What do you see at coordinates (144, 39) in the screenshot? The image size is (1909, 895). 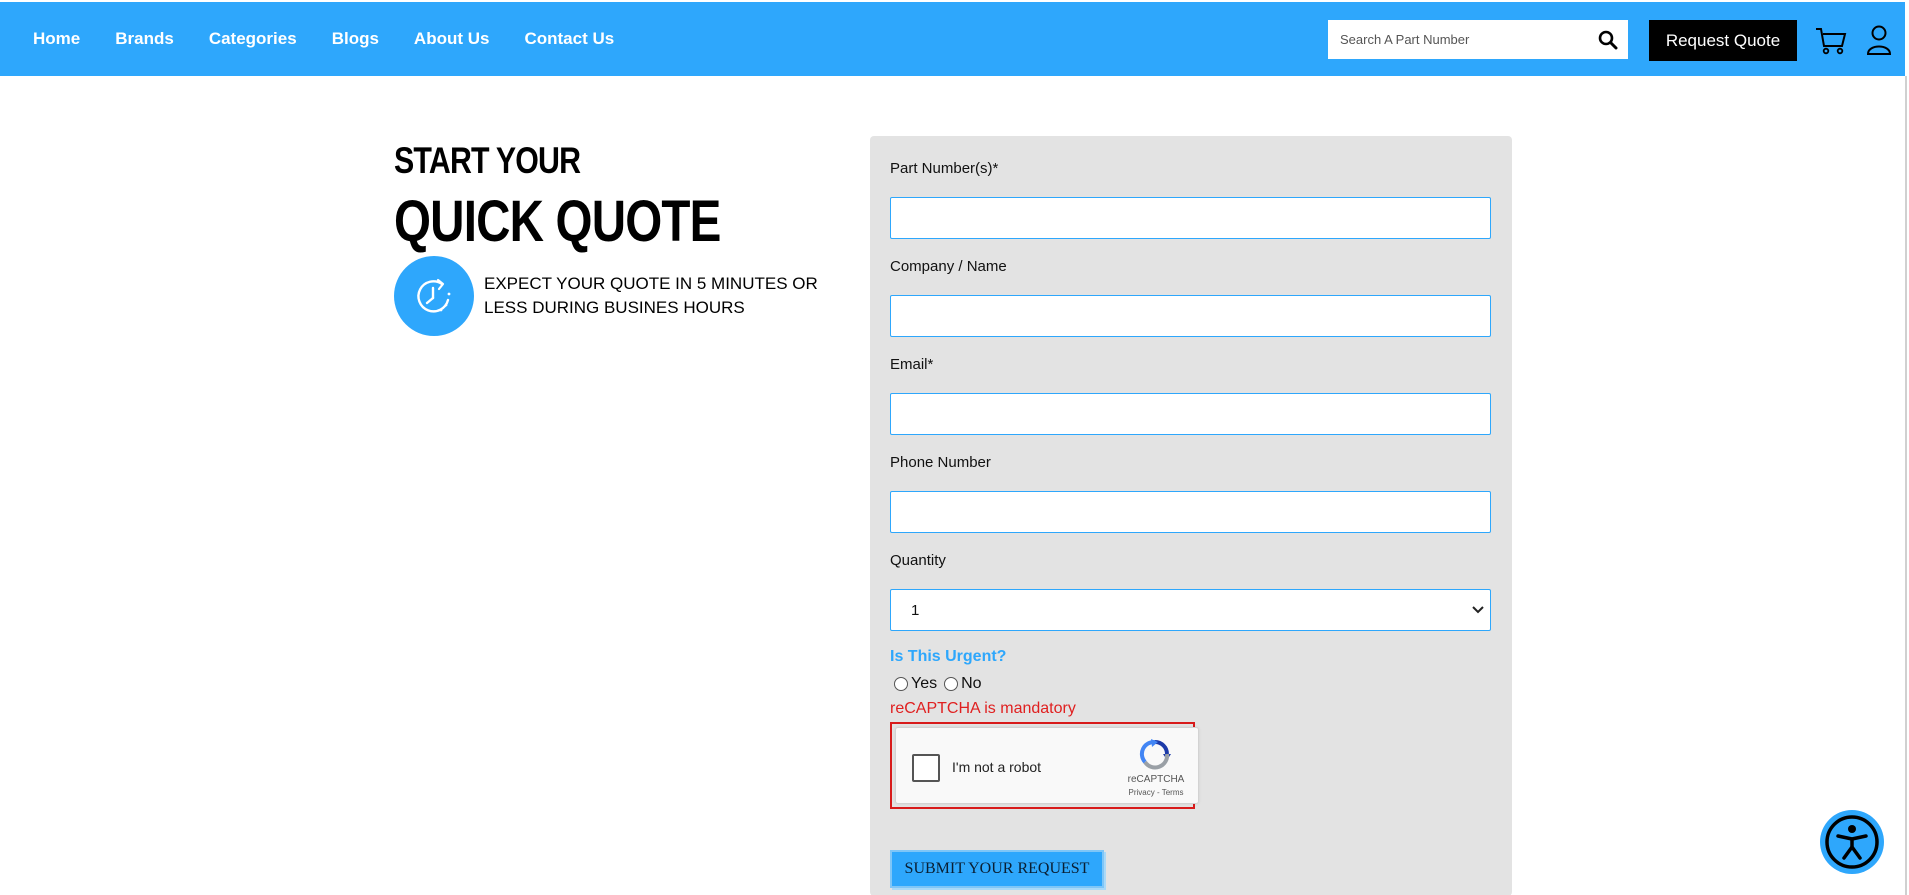 I see `nav-brands: Brands` at bounding box center [144, 39].